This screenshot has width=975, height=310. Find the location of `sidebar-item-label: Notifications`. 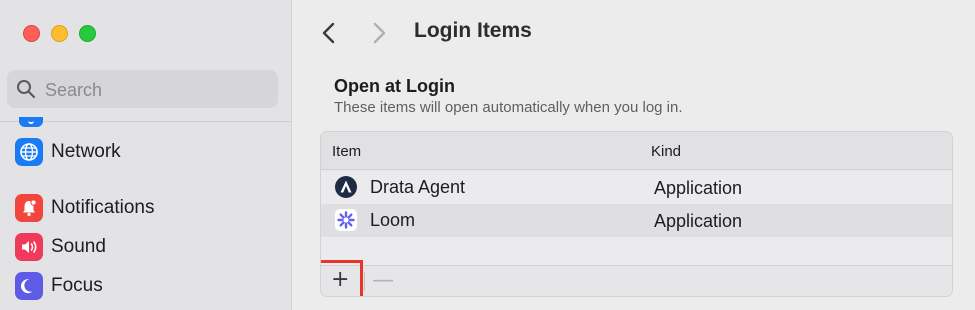

sidebar-item-label: Notifications is located at coordinates (103, 207).